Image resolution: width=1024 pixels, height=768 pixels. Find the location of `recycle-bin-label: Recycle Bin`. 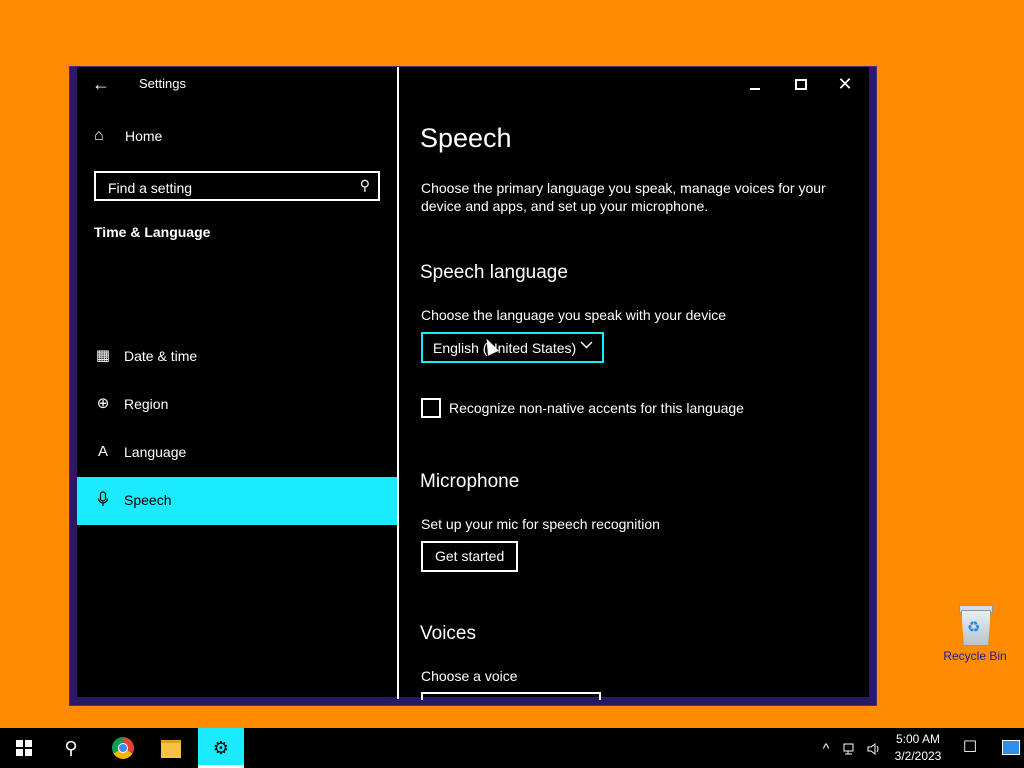

recycle-bin-label: Recycle Bin is located at coordinates (975, 656).